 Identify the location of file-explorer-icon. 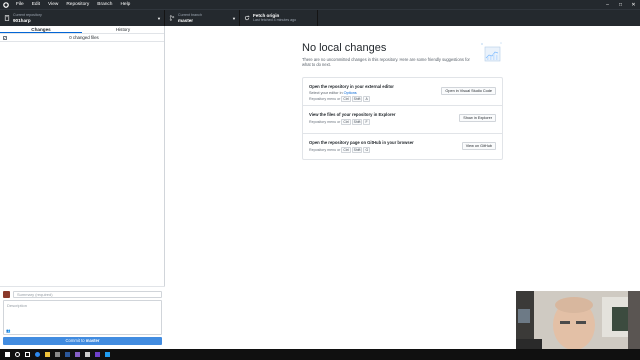
(47, 354).